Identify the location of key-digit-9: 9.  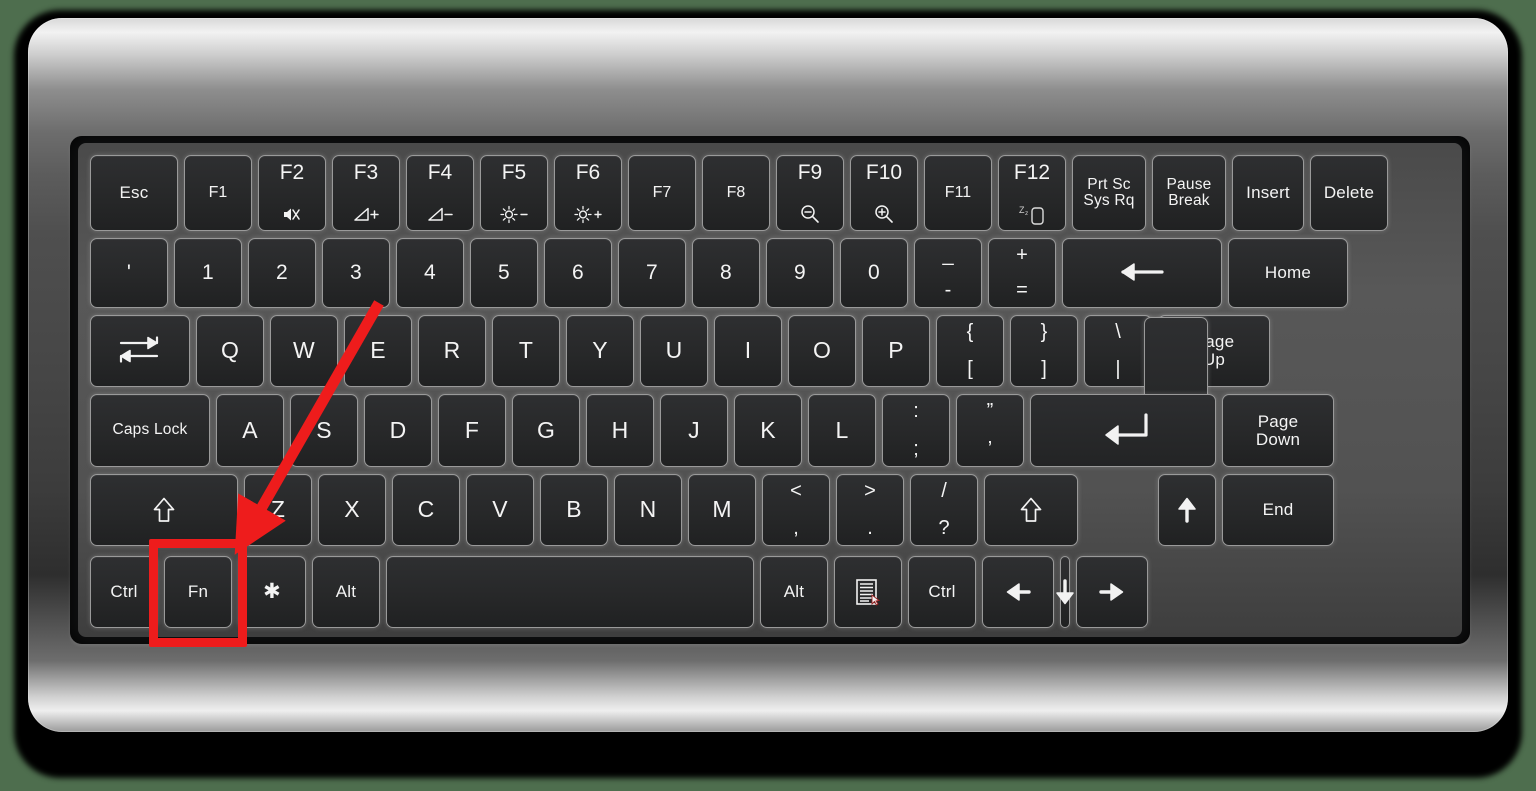
(800, 273).